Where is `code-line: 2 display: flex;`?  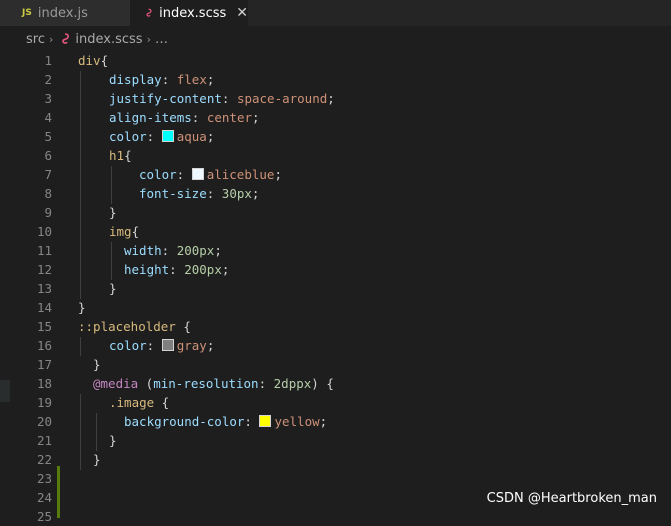 code-line: 2 display: flex; is located at coordinates (335, 79).